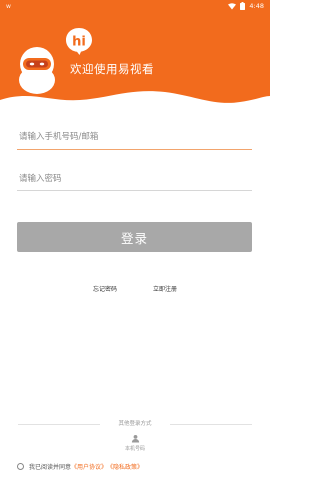 The image size is (320, 480). Describe the element at coordinates (20, 466) in the screenshot. I see `agreement-radio` at that location.